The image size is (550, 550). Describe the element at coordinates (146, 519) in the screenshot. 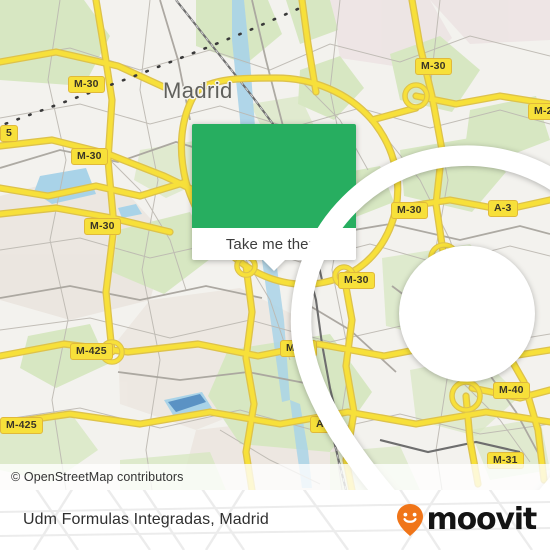

I see `location-title: Udm Formulas Integradas, Madrid` at that location.